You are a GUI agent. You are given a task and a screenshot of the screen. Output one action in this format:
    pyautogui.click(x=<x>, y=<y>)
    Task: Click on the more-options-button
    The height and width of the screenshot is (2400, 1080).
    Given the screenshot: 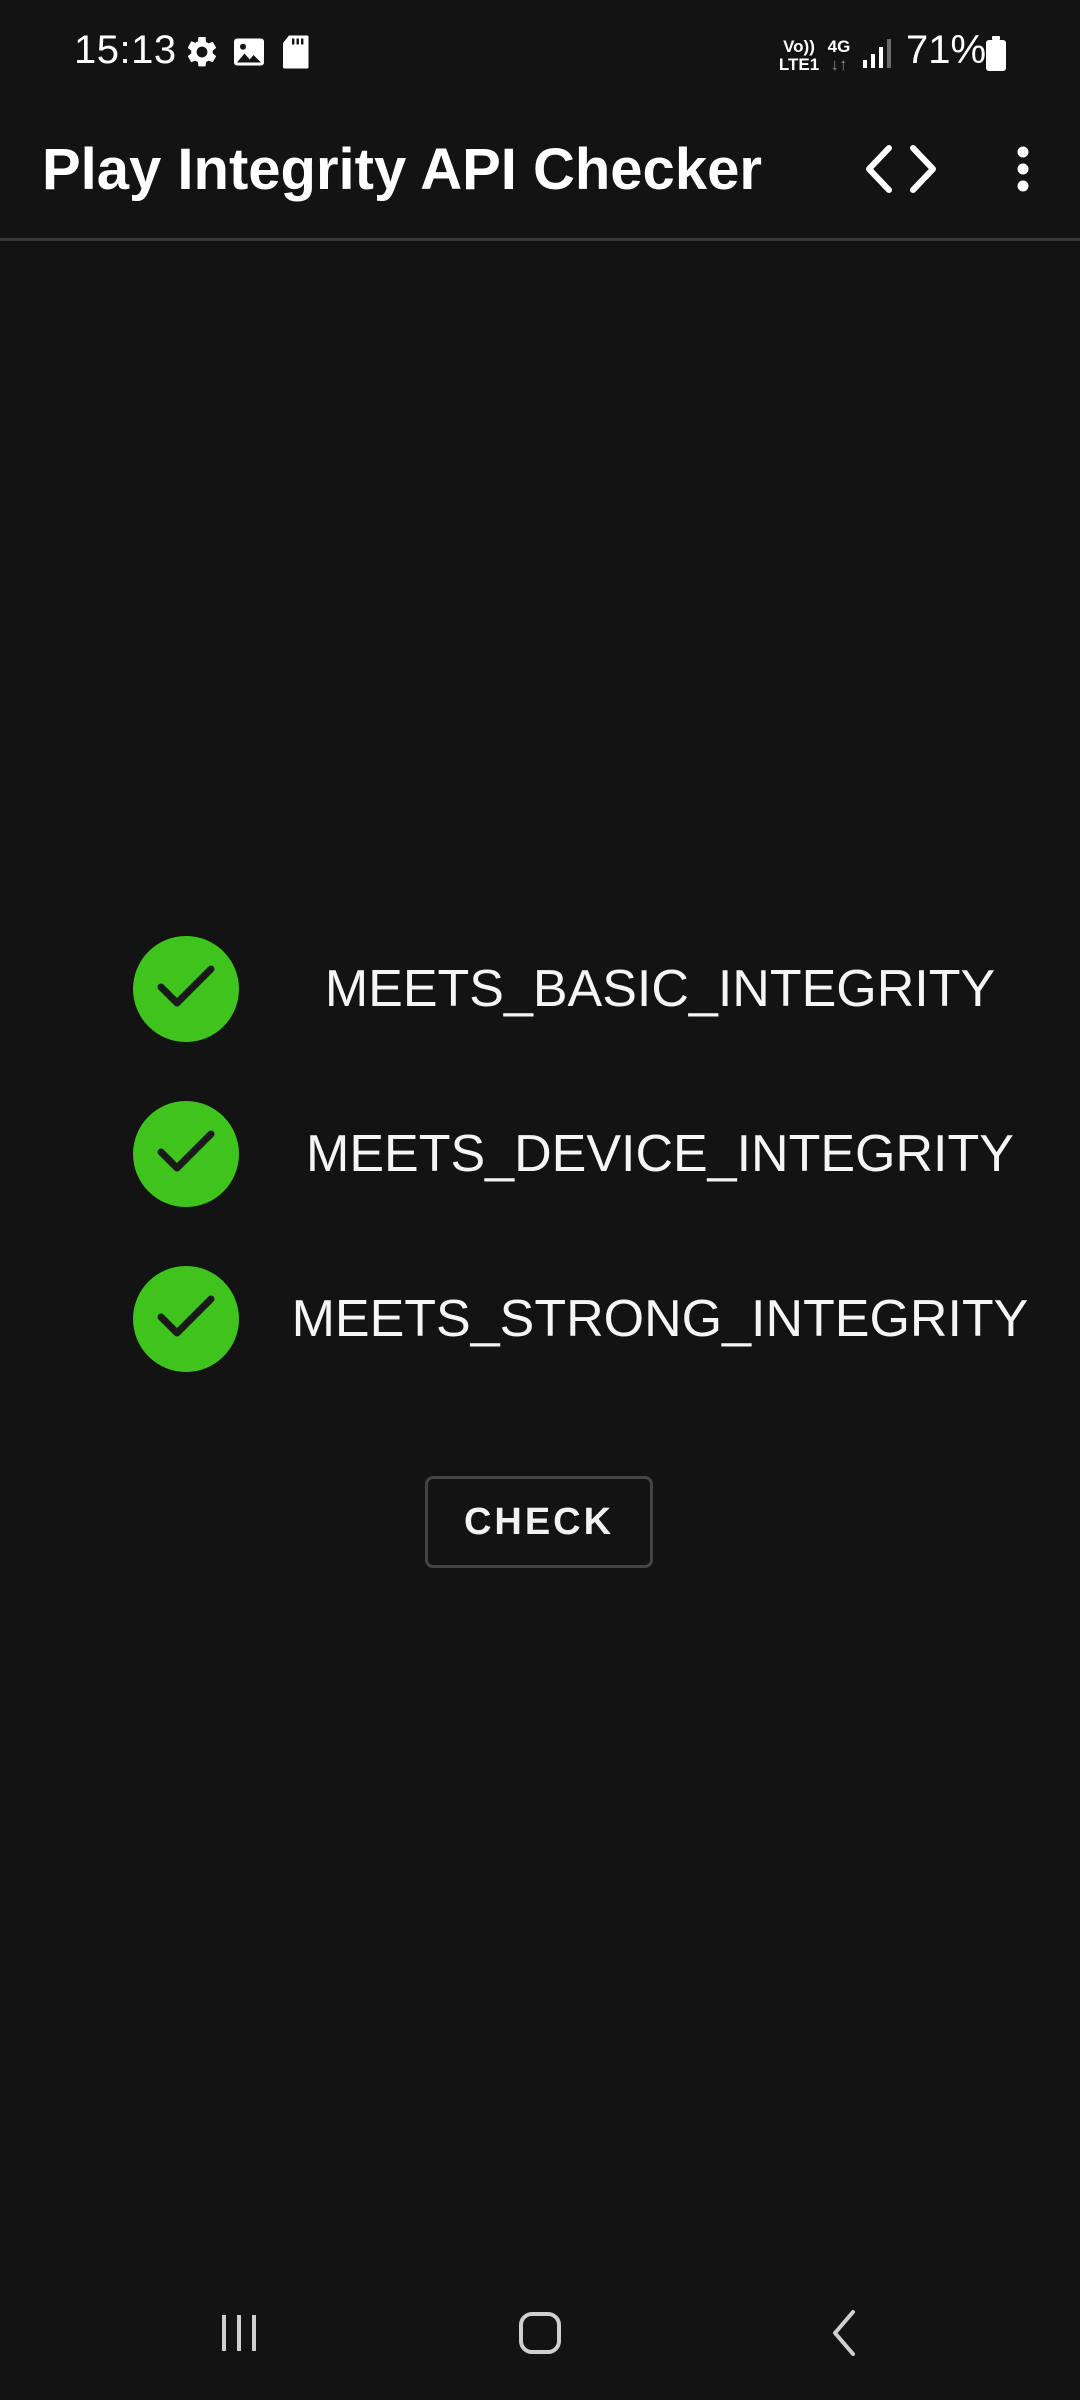 What is the action you would take?
    pyautogui.click(x=1023, y=171)
    